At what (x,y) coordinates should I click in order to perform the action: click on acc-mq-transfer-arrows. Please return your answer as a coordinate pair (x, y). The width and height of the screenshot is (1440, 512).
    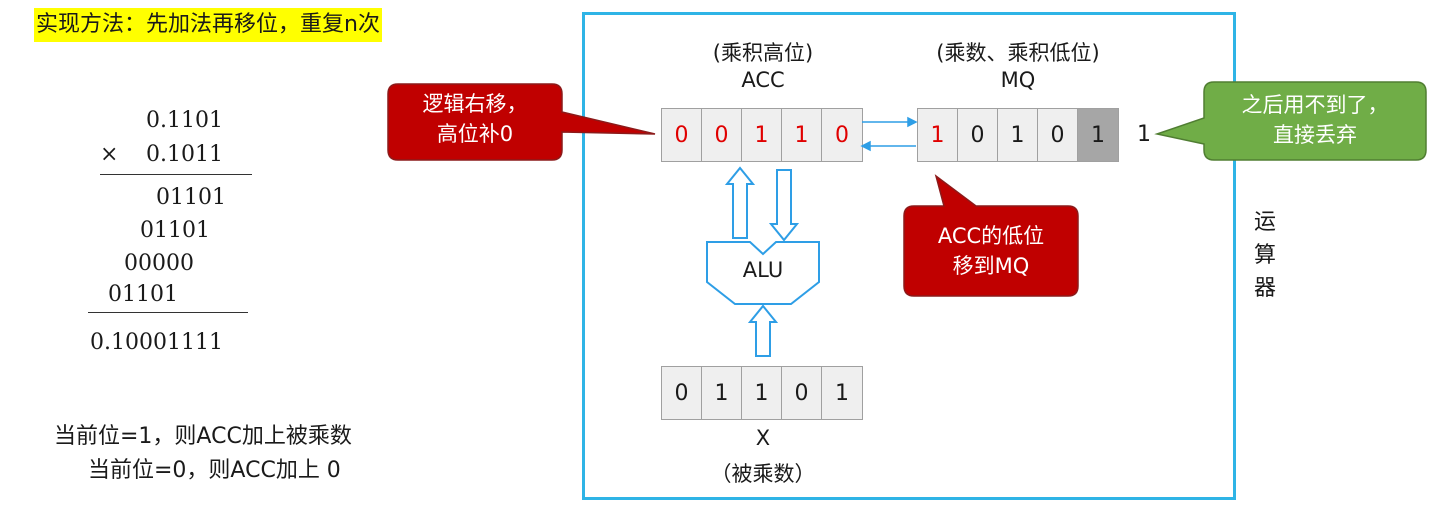
    Looking at the image, I should click on (889, 134).